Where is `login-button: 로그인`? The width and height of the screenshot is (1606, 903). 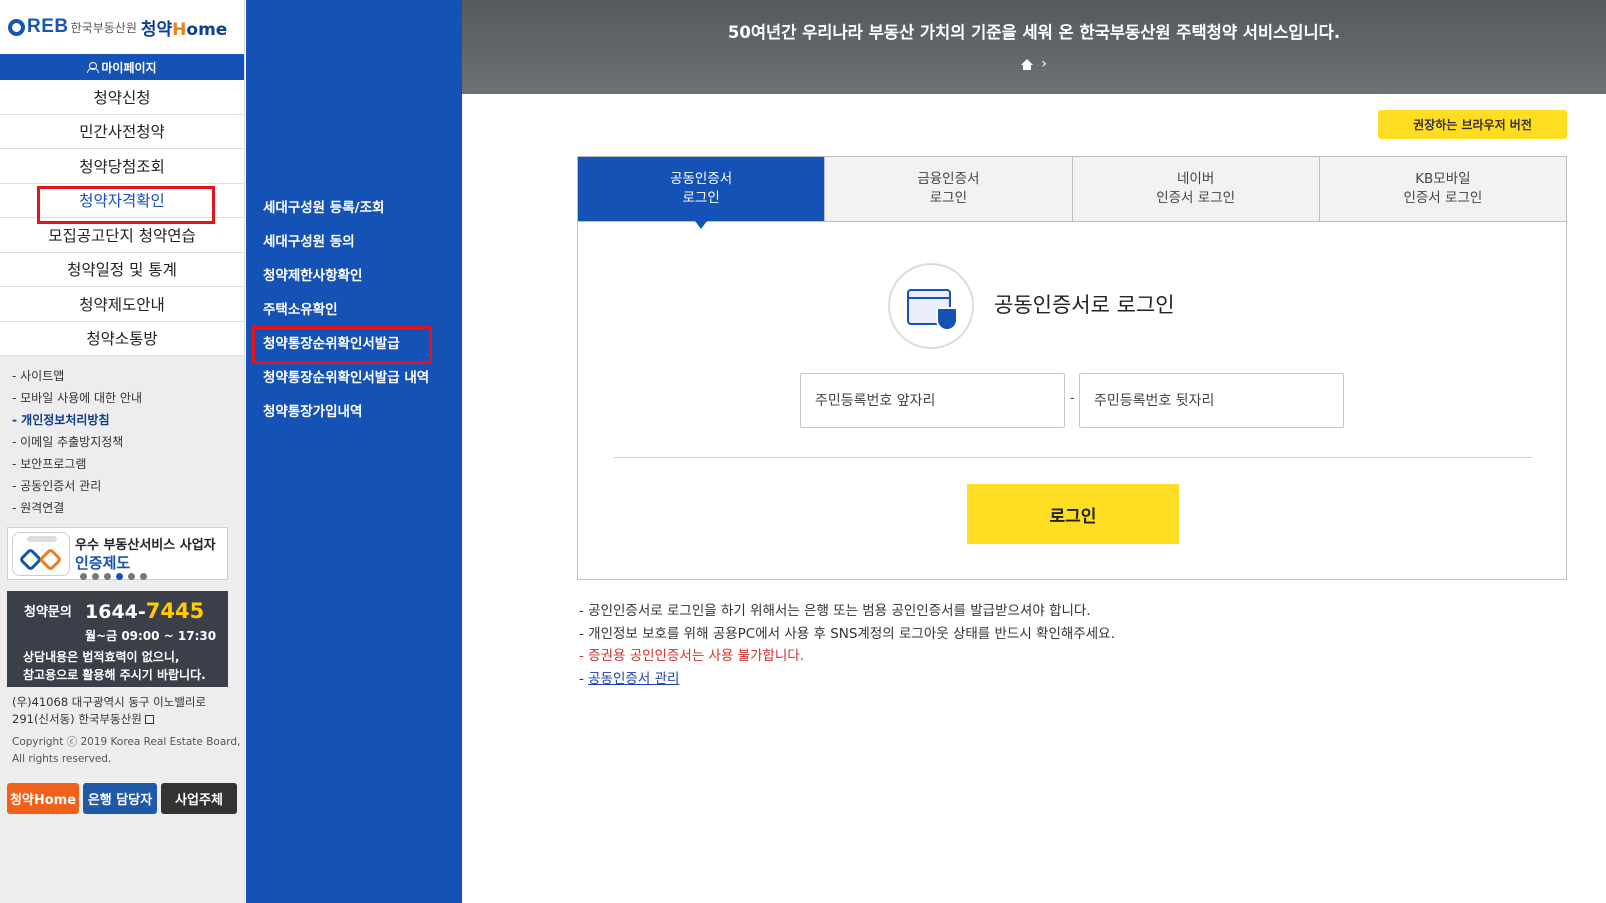 login-button: 로그인 is located at coordinates (1073, 514).